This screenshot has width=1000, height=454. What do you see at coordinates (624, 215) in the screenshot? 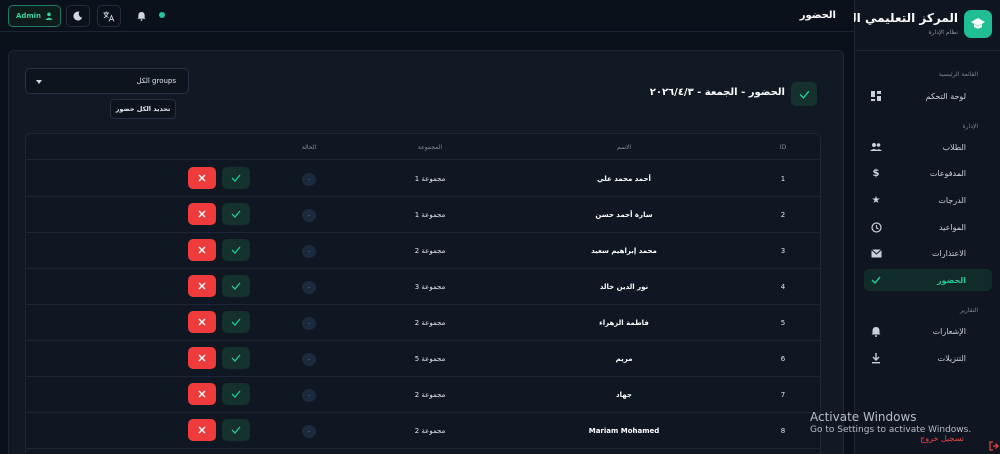
I see `cell-name: سارة أحمد حسن` at bounding box center [624, 215].